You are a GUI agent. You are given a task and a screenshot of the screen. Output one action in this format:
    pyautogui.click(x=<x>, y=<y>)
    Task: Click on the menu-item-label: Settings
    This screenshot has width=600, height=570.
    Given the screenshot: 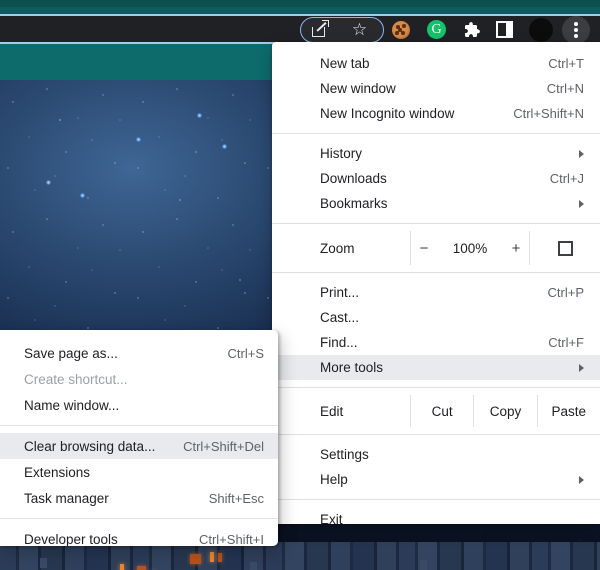 What is the action you would take?
    pyautogui.click(x=344, y=454)
    